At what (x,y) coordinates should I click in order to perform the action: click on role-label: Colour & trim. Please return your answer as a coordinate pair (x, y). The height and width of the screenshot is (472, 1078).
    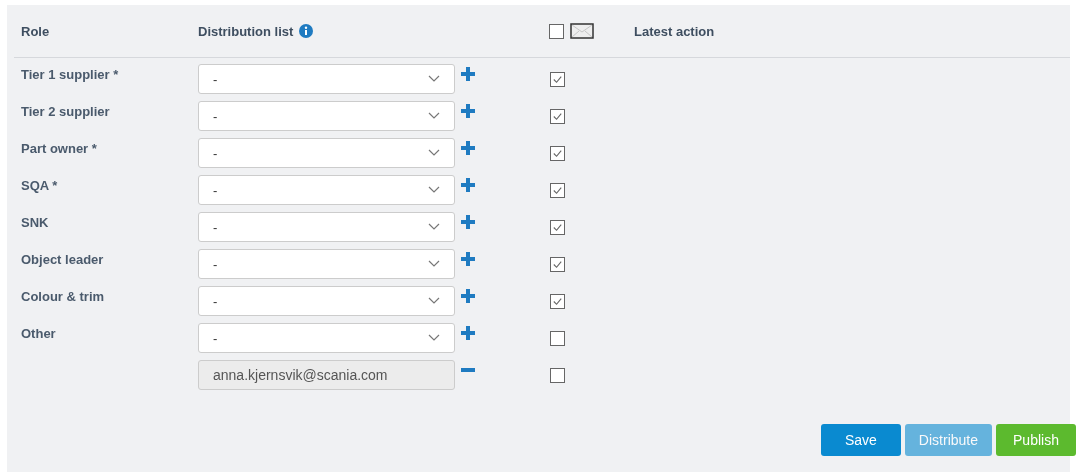
    Looking at the image, I should click on (63, 296).